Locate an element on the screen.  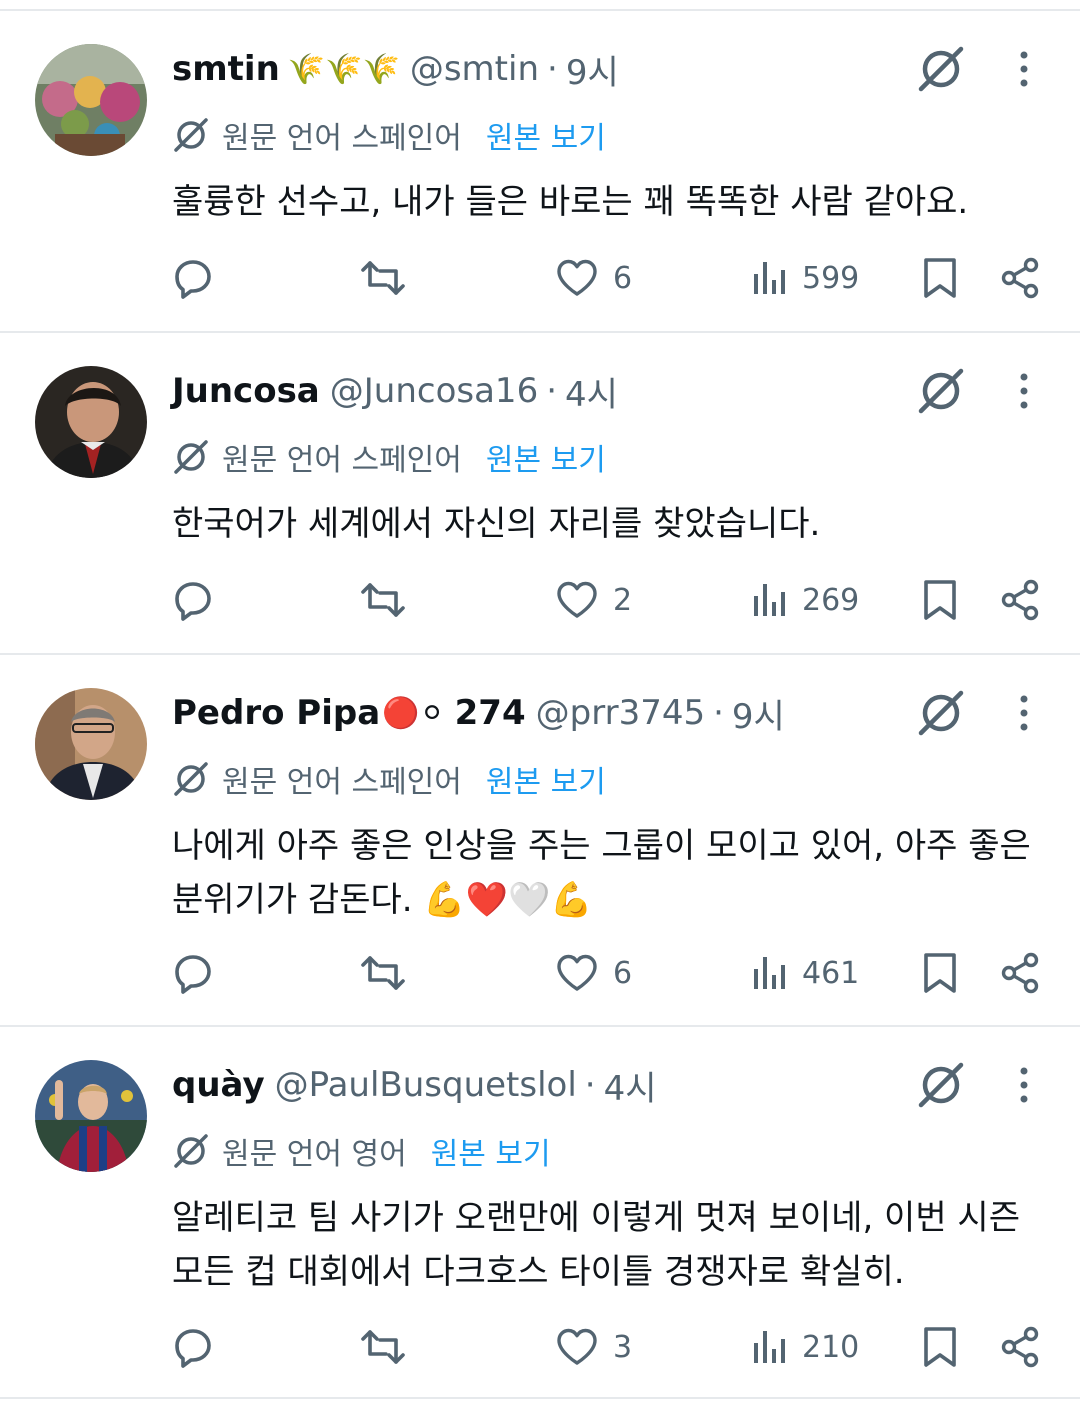
display-name: smtin is located at coordinates (226, 69).